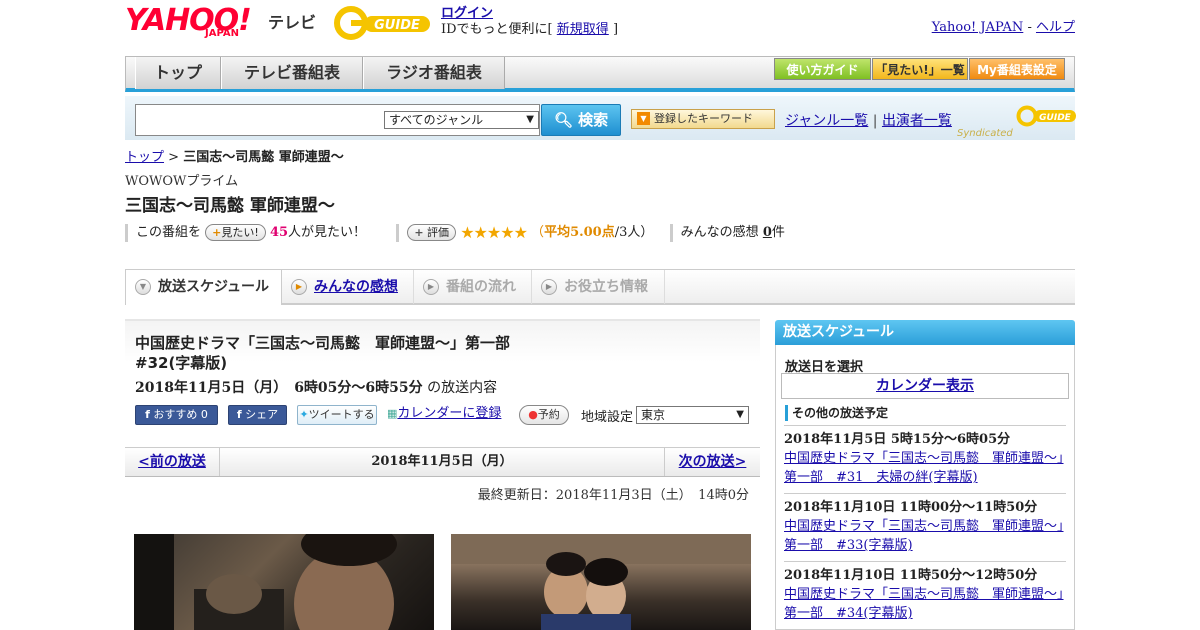  I want to click on reviews-count-link: 0, so click(767, 232).